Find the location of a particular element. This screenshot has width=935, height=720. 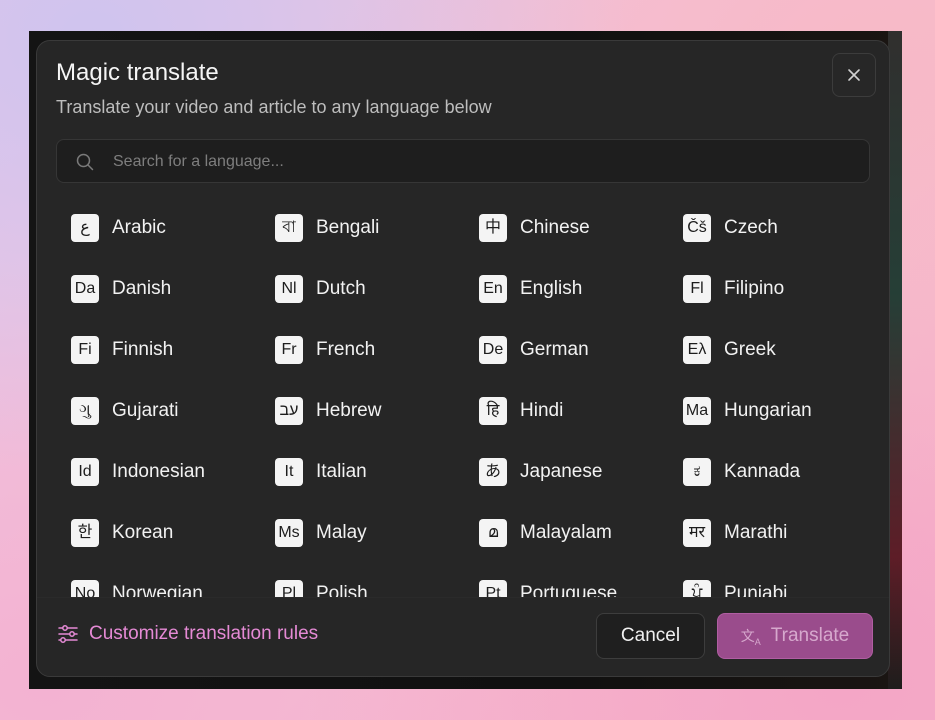

language-label: Malayalam is located at coordinates (566, 532).